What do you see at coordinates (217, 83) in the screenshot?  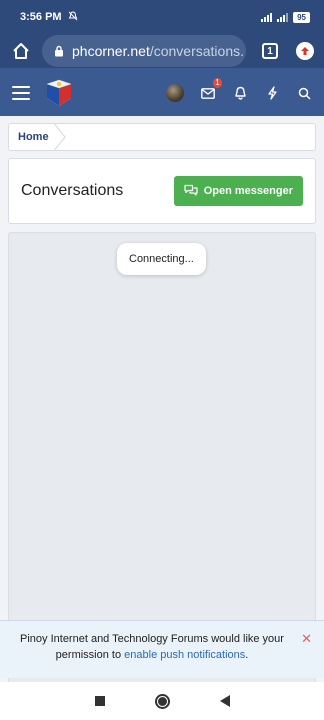 I see `inbox-badge: 1` at bounding box center [217, 83].